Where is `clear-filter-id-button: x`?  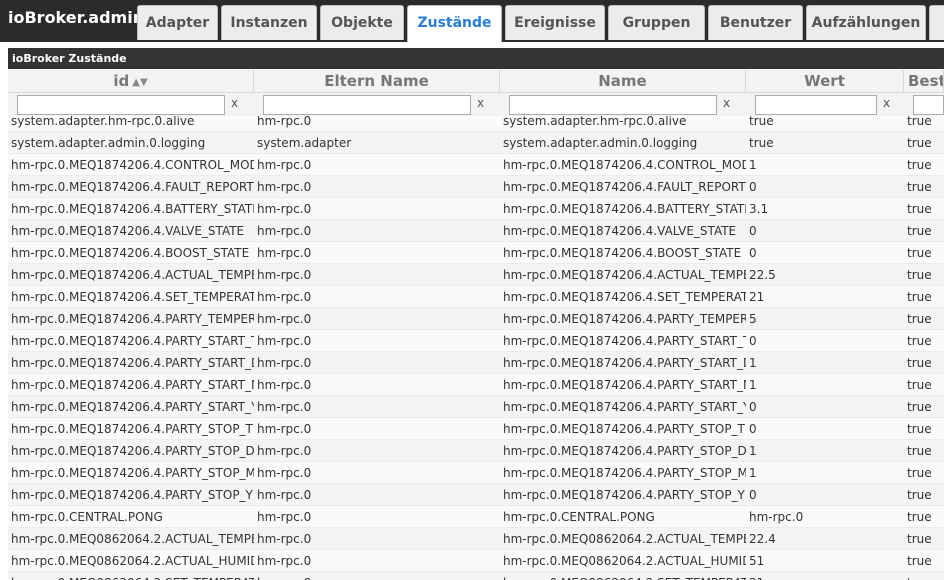
clear-filter-id-button: x is located at coordinates (234, 103).